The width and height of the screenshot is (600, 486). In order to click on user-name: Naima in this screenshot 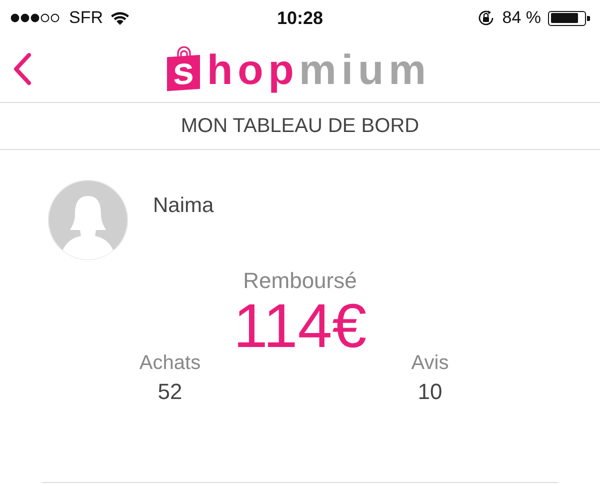, I will do `click(183, 206)`.